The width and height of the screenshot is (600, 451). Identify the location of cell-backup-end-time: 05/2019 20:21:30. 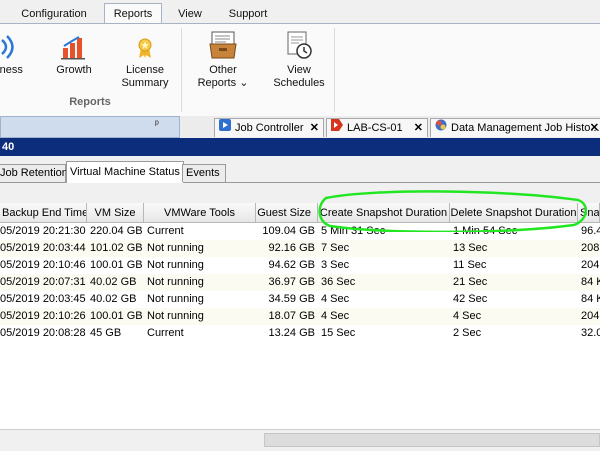
(43, 231).